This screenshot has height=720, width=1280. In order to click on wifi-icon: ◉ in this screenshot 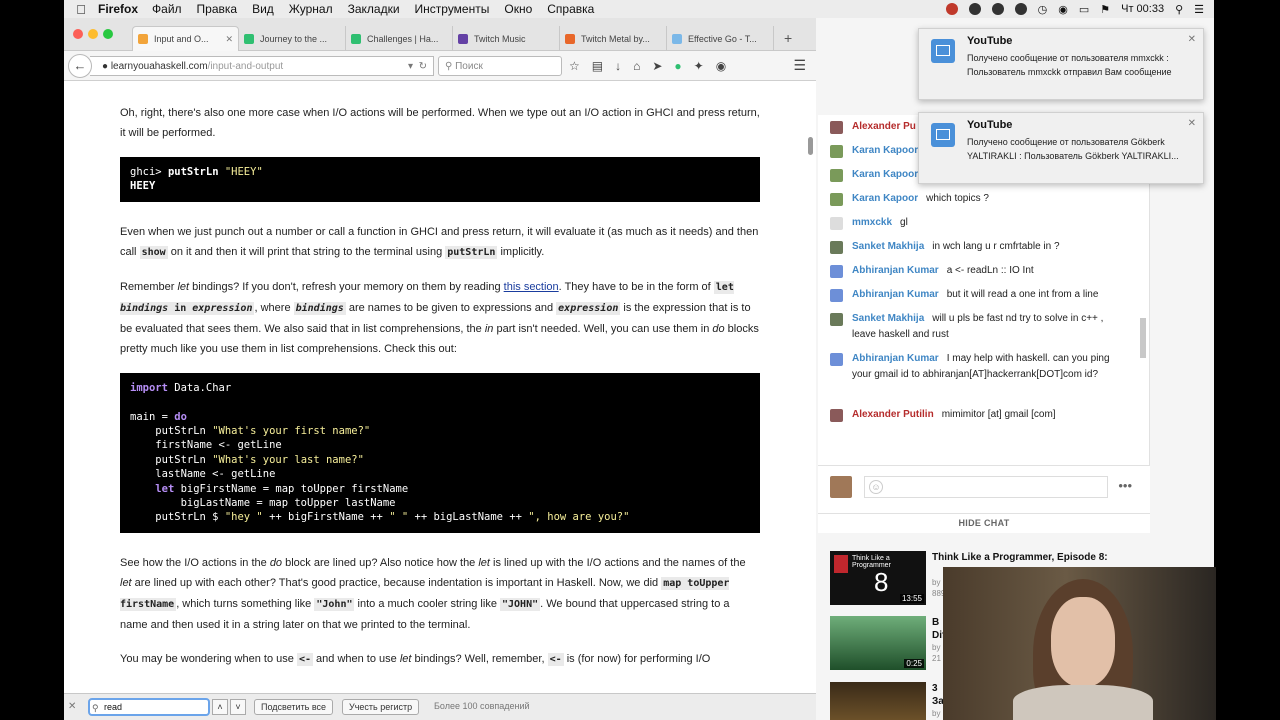, I will do `click(1063, 9)`.